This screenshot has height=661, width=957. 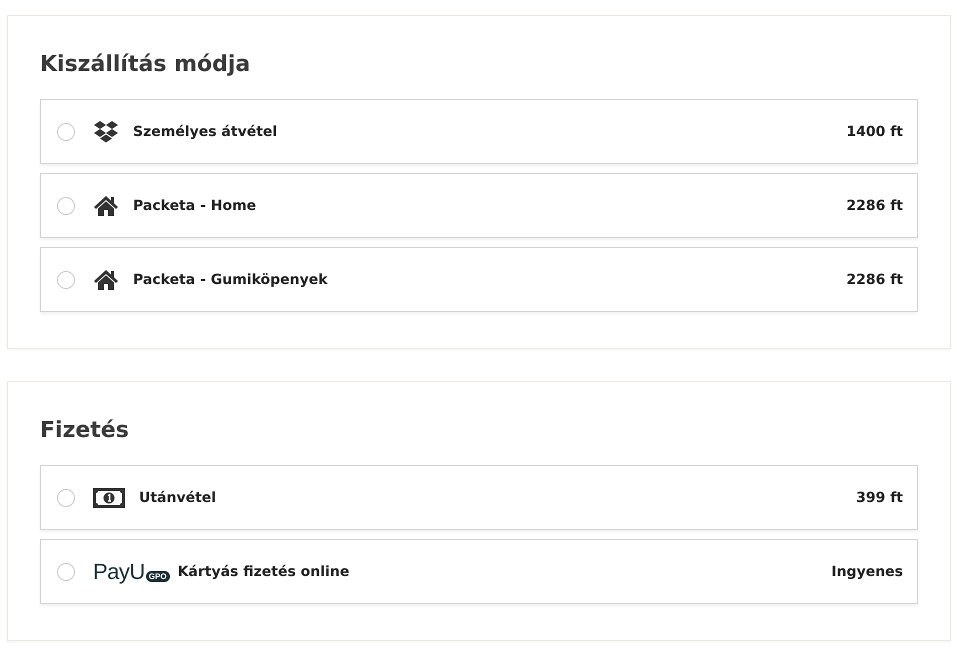 I want to click on option-label: Kártyás fizetés online, so click(x=264, y=572).